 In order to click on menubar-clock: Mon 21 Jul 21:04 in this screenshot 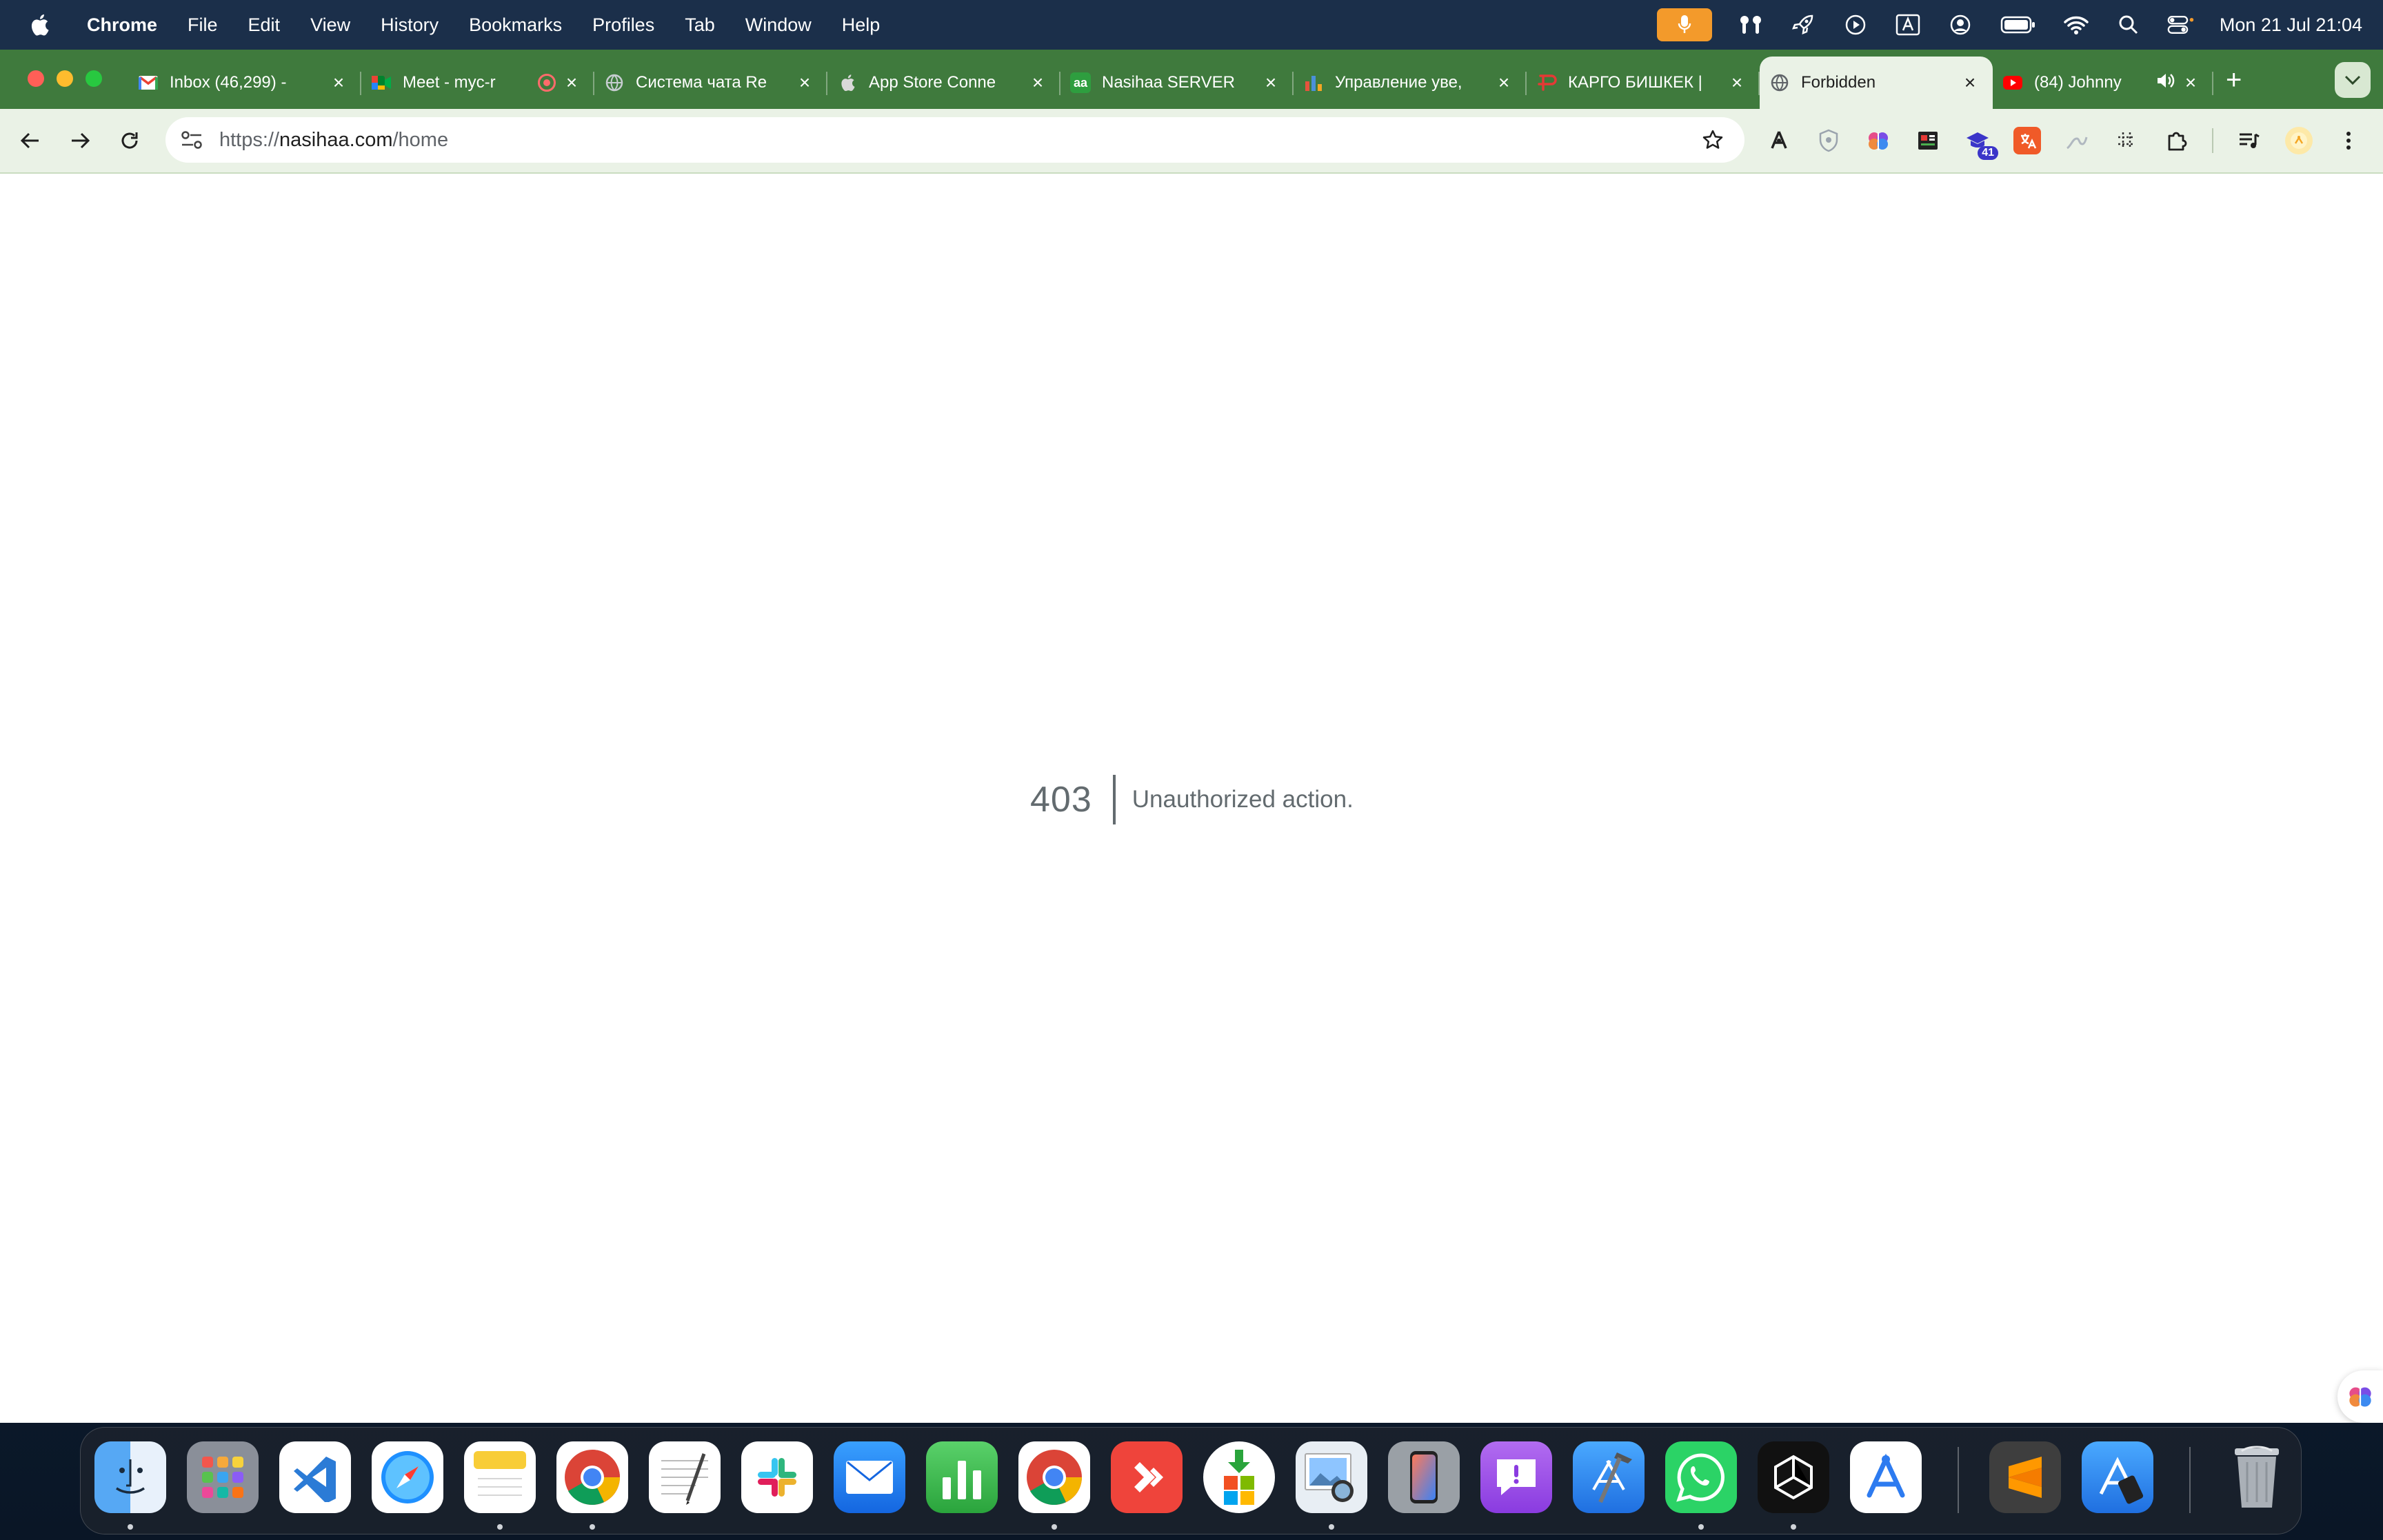, I will do `click(2291, 25)`.